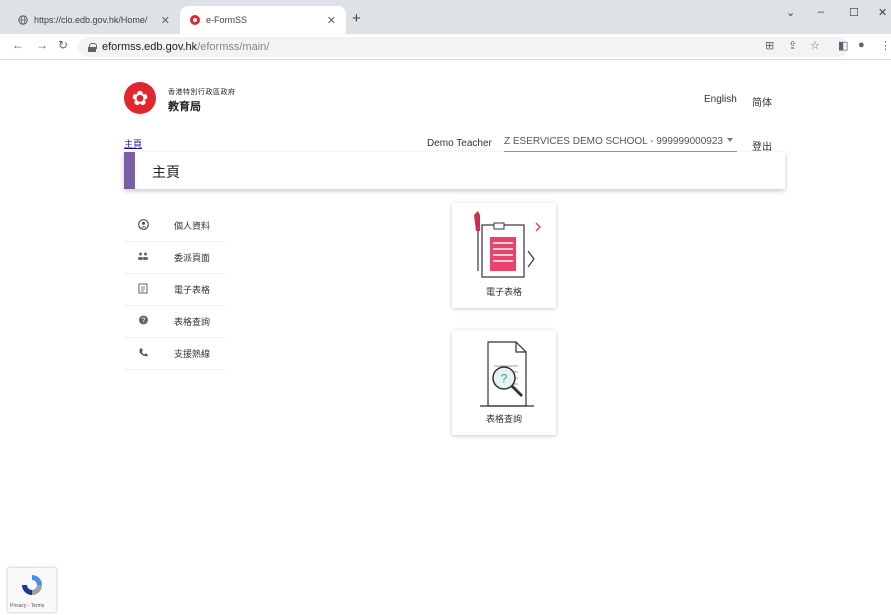 The height and width of the screenshot is (615, 891). Describe the element at coordinates (92, 47) in the screenshot. I see `lock-icon` at that location.